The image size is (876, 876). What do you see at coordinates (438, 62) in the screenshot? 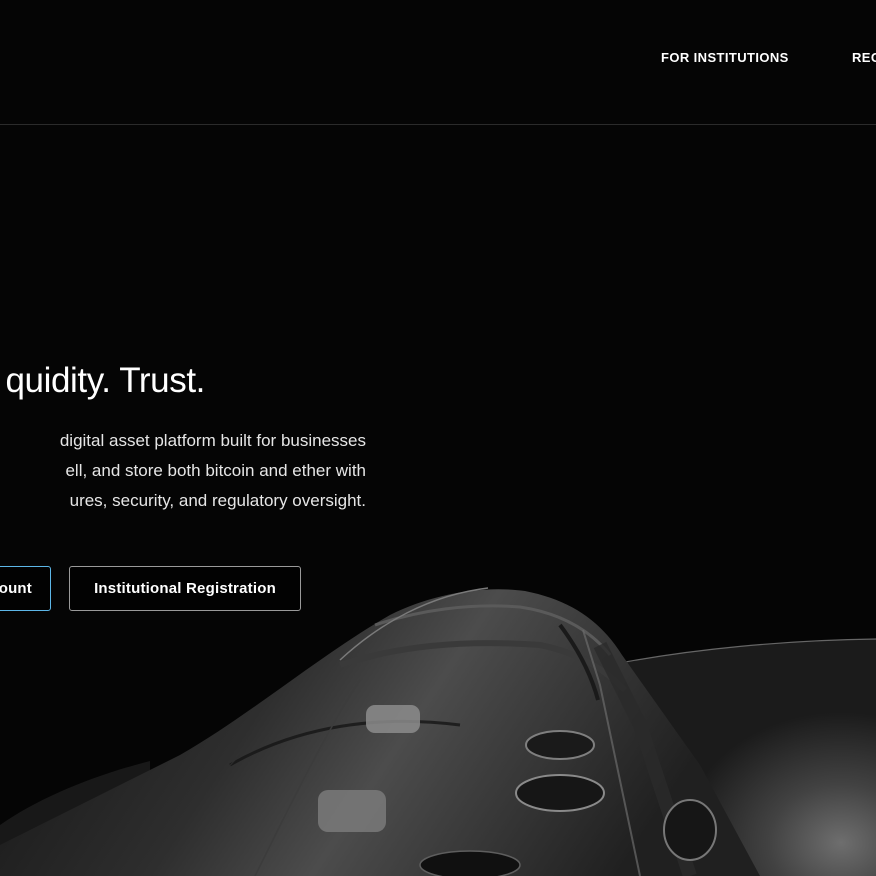
I see `top-navigation-bar: FOR INSTITUTIONS REG` at bounding box center [438, 62].